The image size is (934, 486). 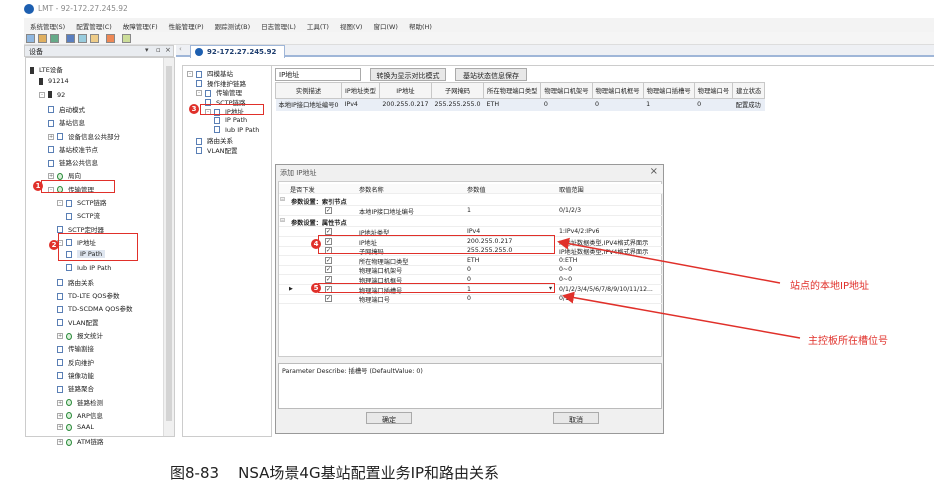 What do you see at coordinates (679, 288) in the screenshot?
I see `annotation-arrows` at bounding box center [679, 288].